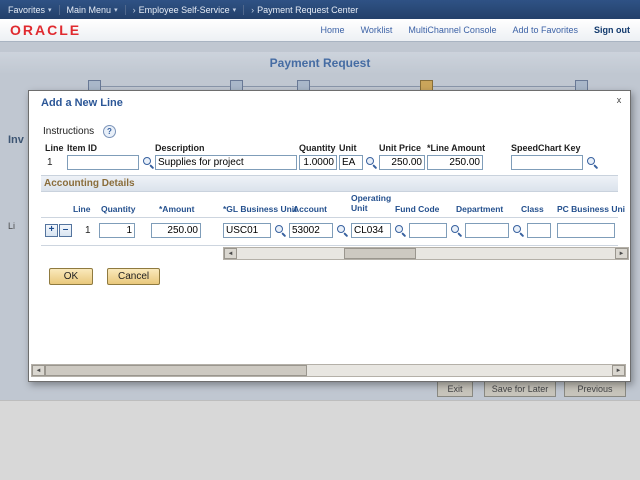 Image resolution: width=640 pixels, height=480 pixels. What do you see at coordinates (328, 370) in the screenshot?
I see `dialog-h-scrollbar: ◄ ►` at bounding box center [328, 370].